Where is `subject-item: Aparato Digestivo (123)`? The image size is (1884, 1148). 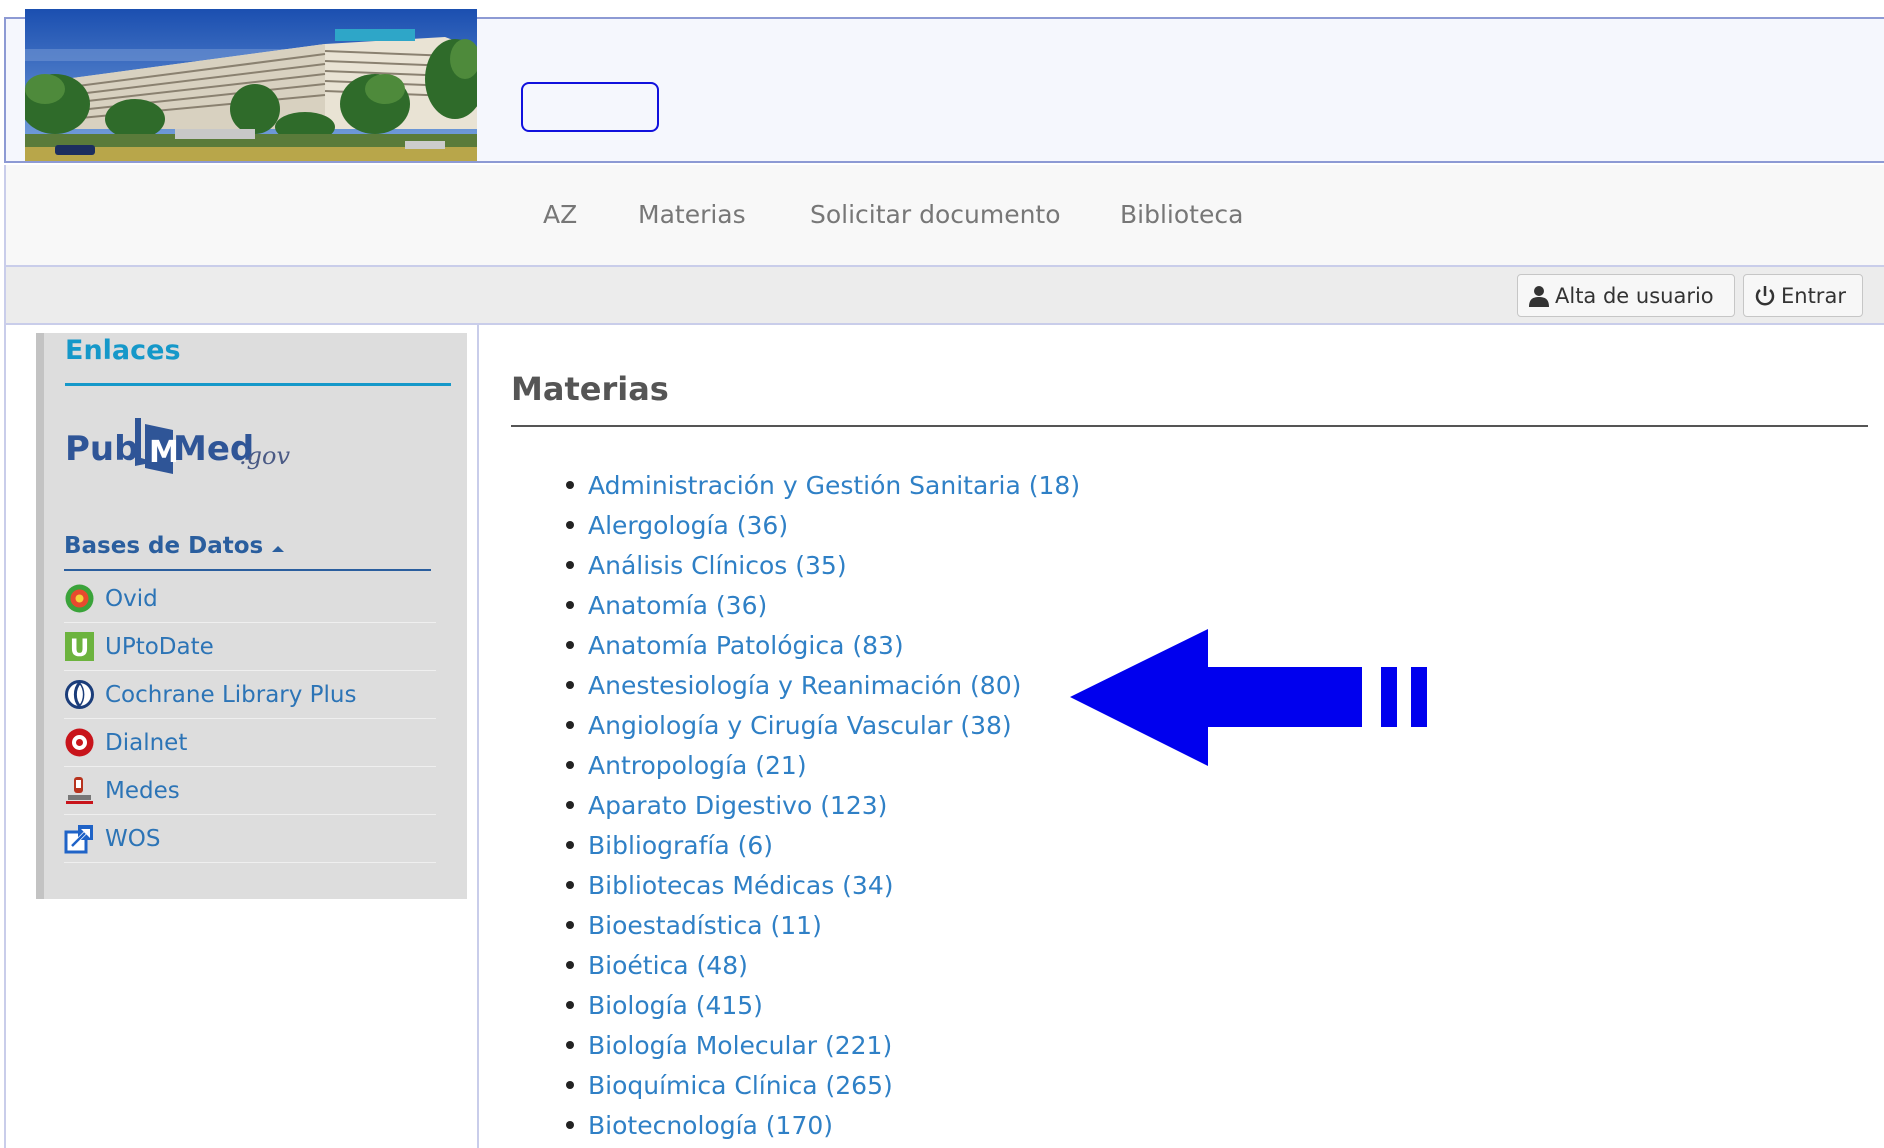 subject-item: Aparato Digestivo (123) is located at coordinates (823, 805).